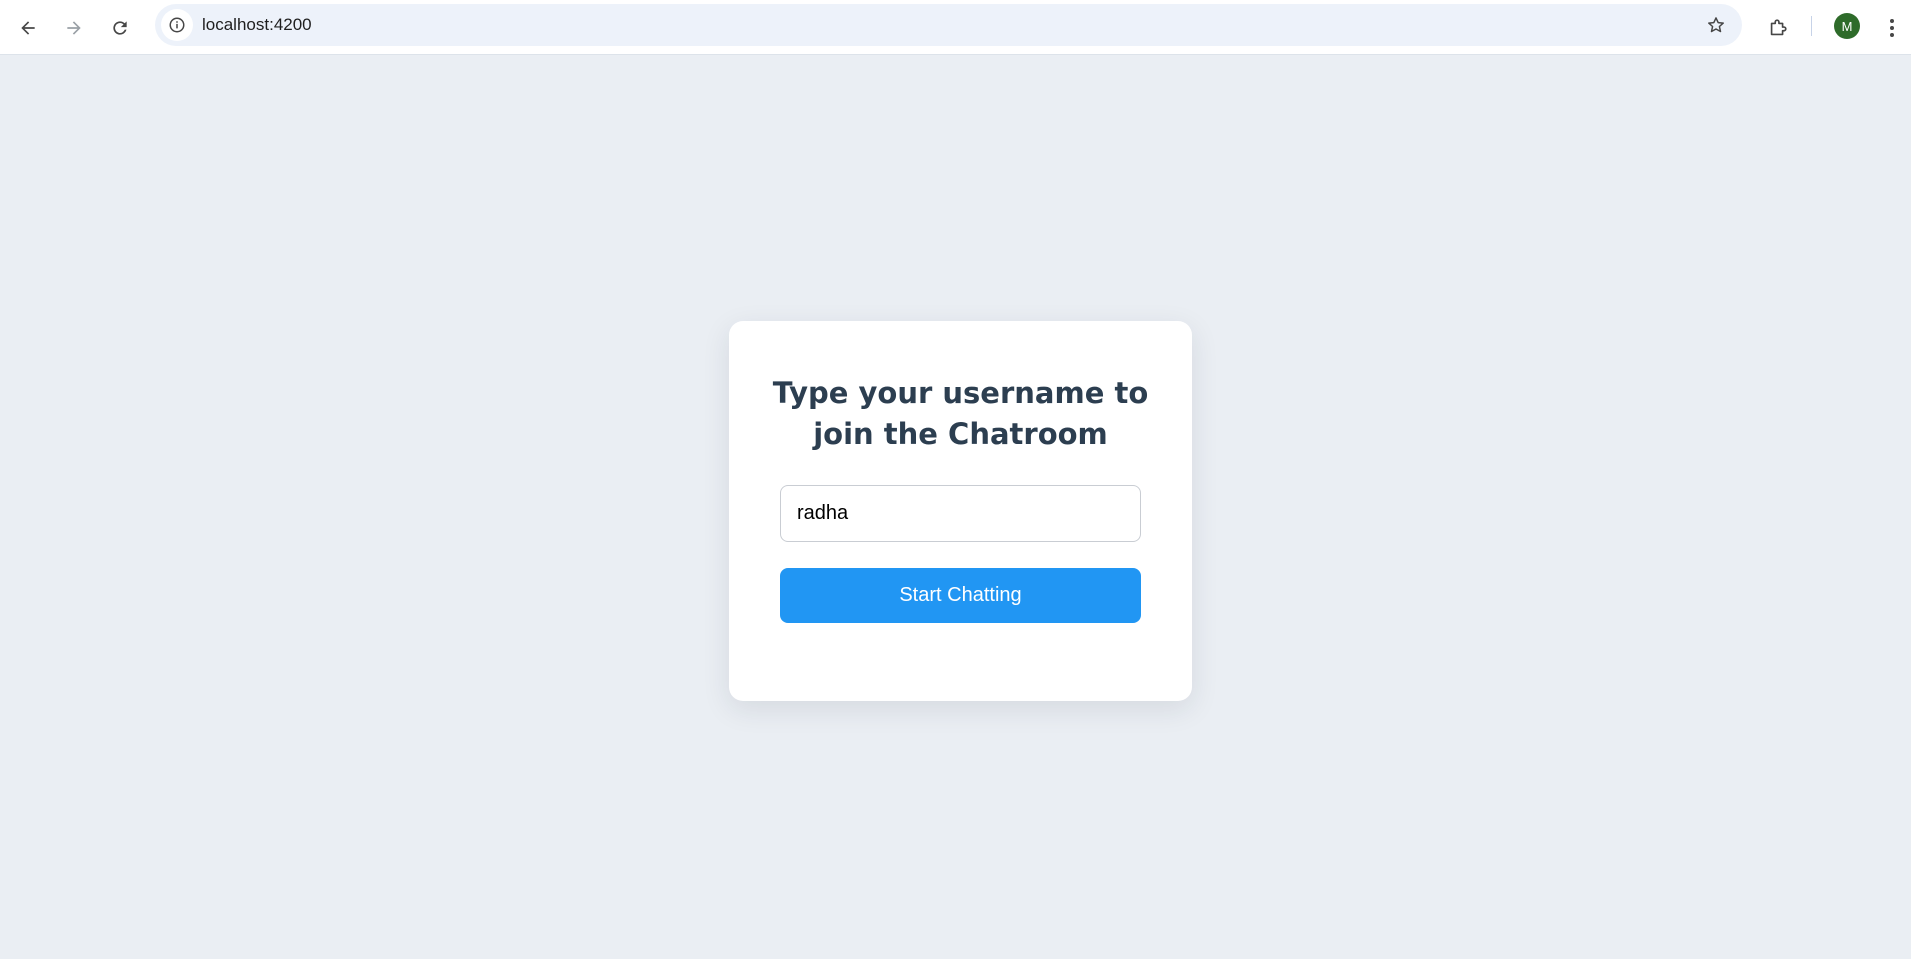  I want to click on bookmark-button, so click(1716, 25).